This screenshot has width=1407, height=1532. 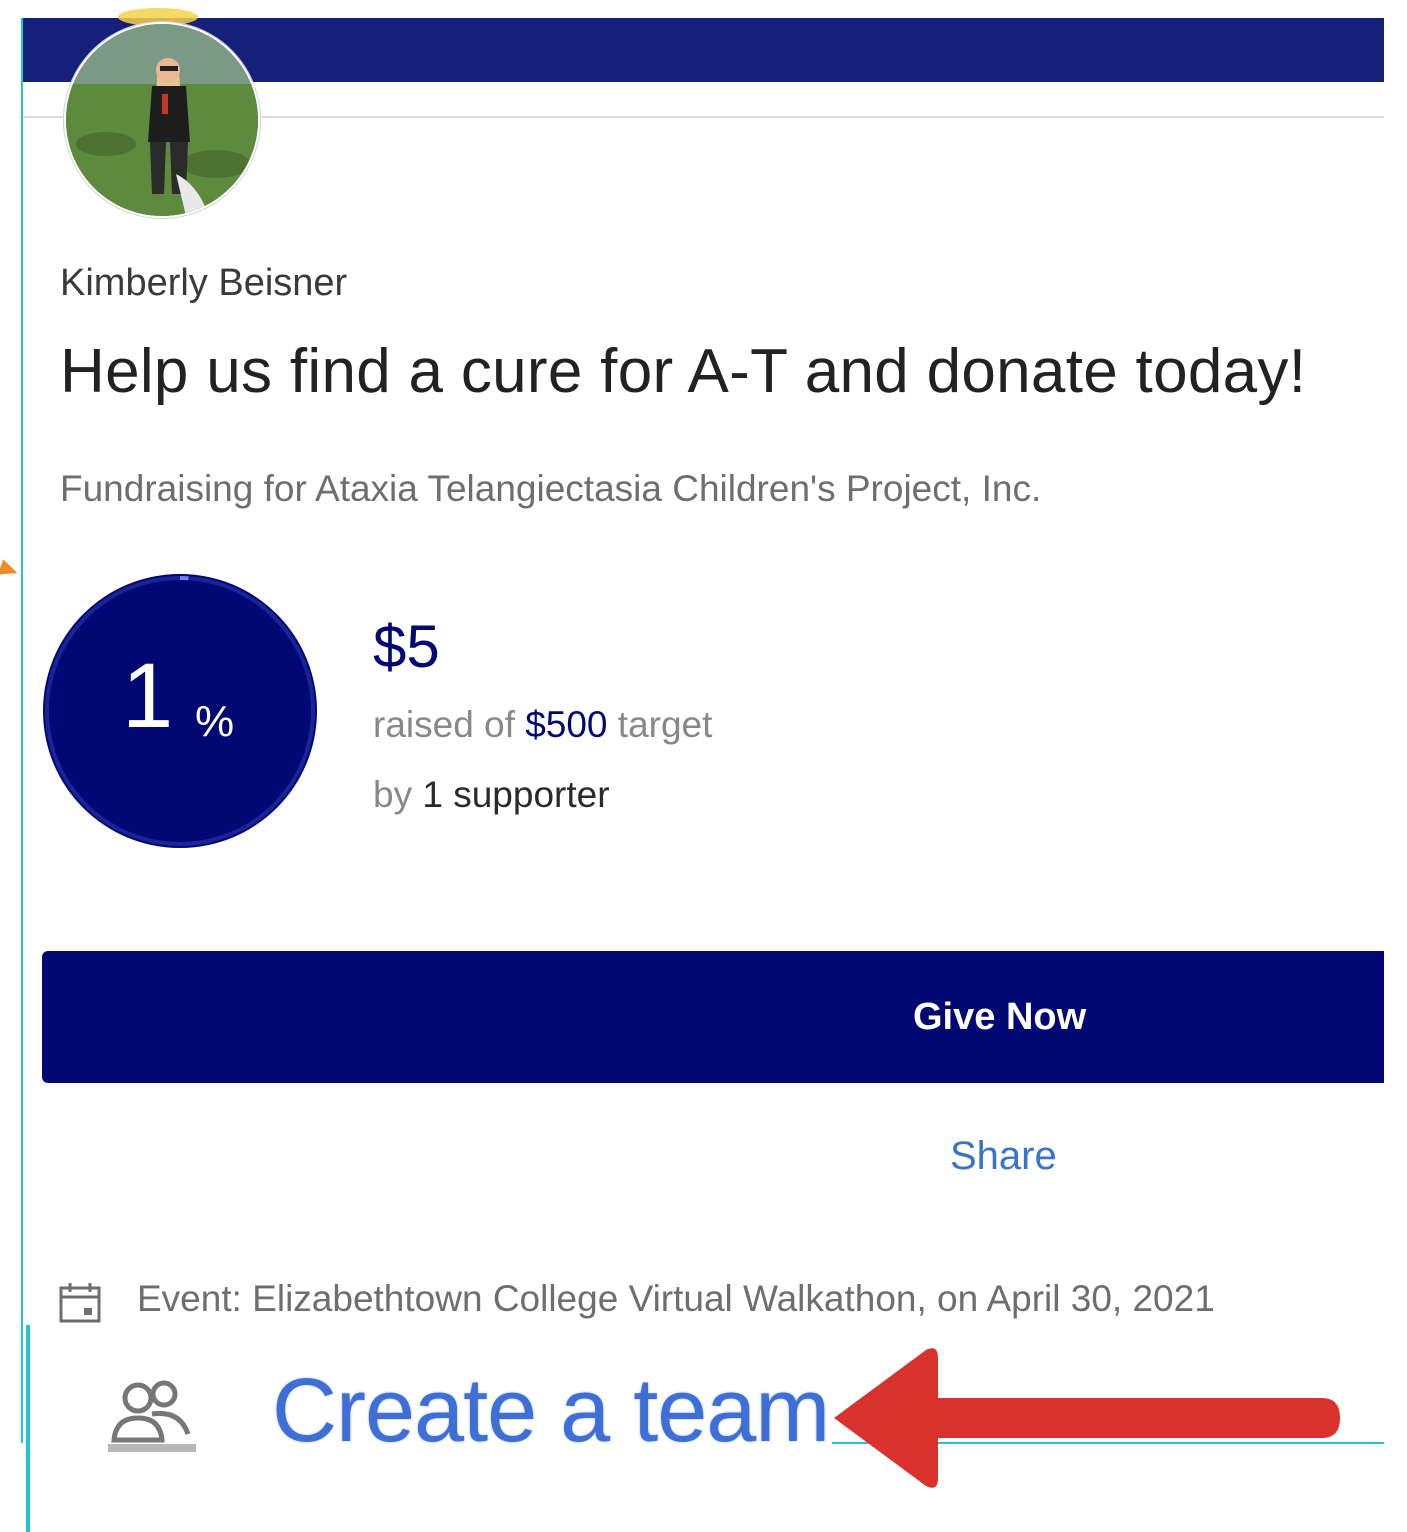 I want to click on share-link: Share, so click(x=1003, y=1156).